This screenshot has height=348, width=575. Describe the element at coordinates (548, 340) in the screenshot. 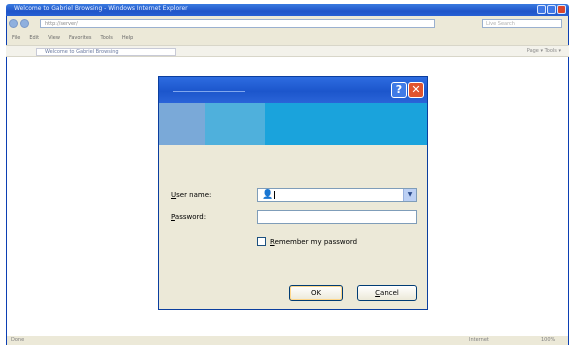

I see `zoom-level: 100%` at that location.